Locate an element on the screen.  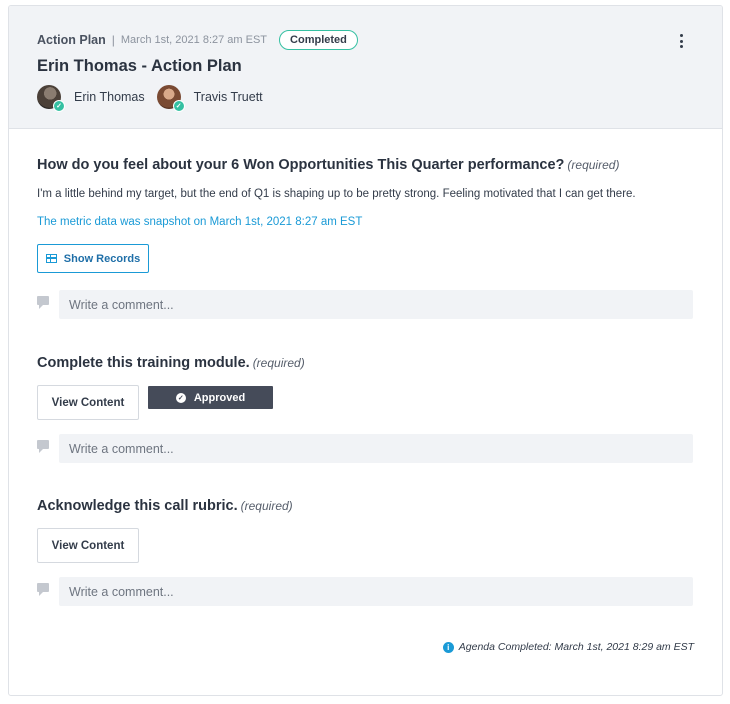
status-badge: Completed is located at coordinates (318, 40).